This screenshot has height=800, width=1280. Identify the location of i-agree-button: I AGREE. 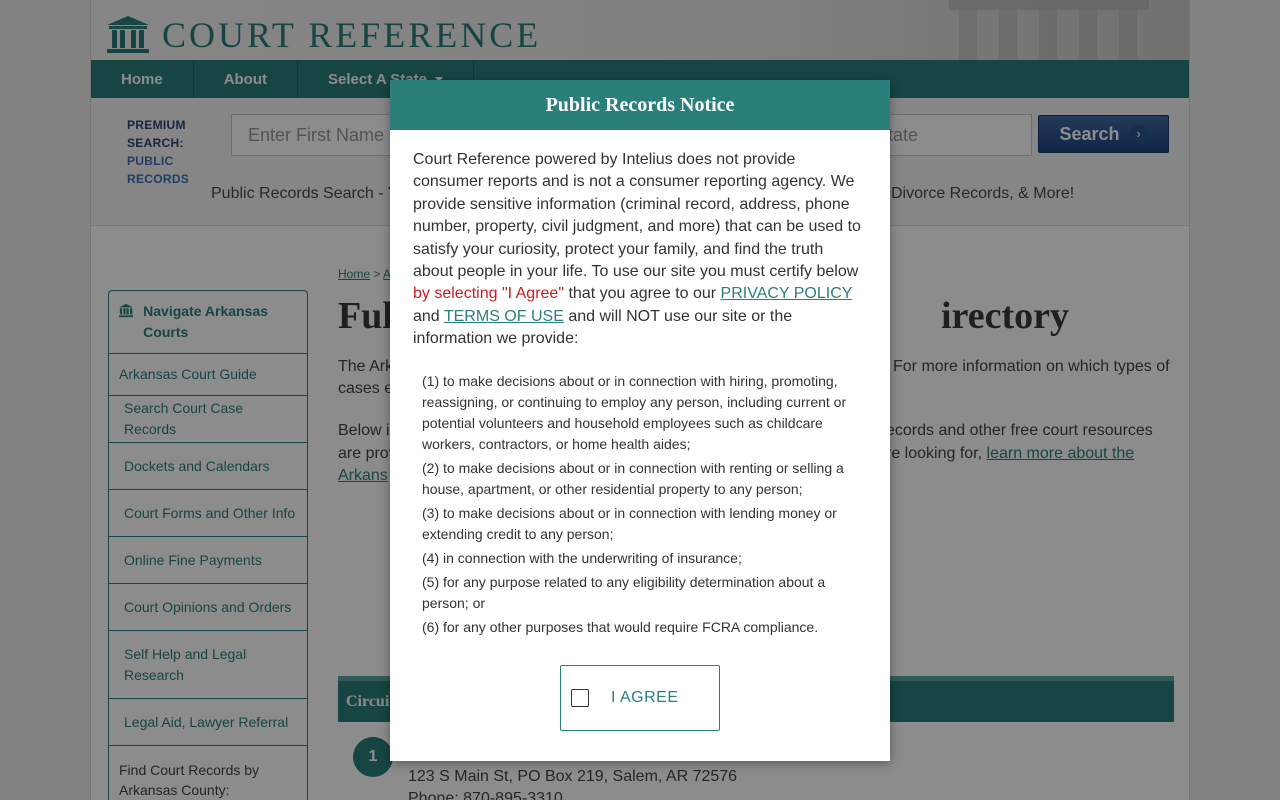
(640, 698).